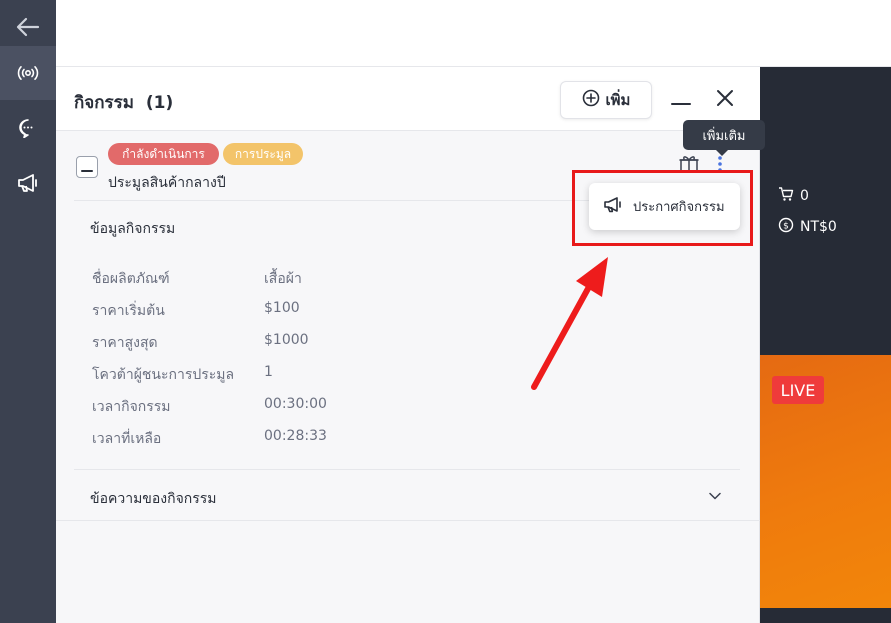 This screenshot has height=623, width=891. Describe the element at coordinates (131, 407) in the screenshot. I see `detail-label: เวลากิจกรรม` at that location.